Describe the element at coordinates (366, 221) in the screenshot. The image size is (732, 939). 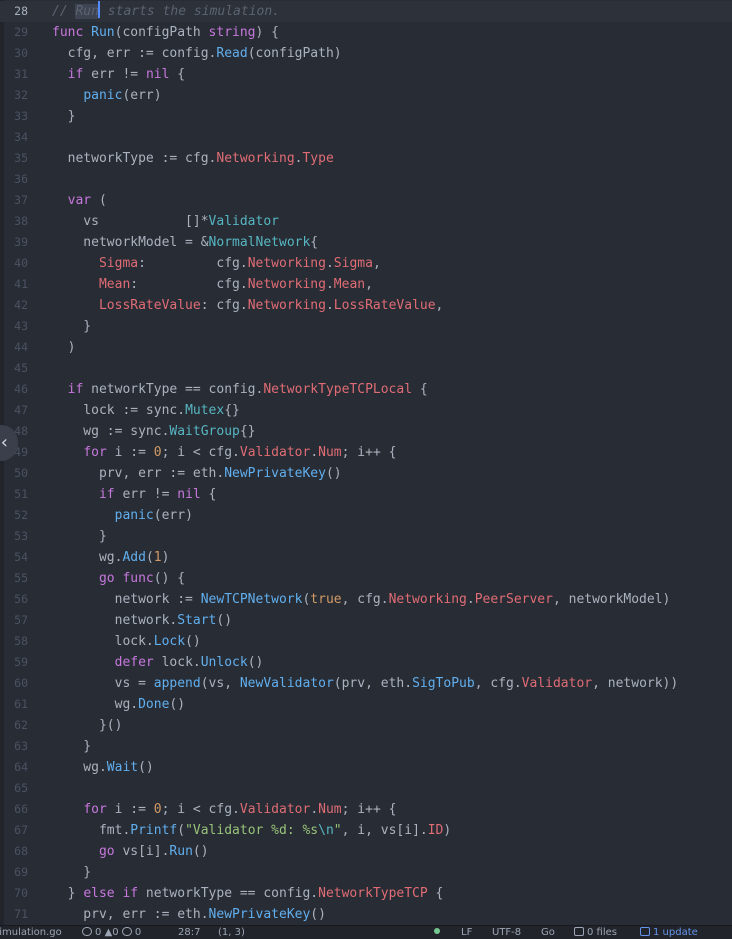
I see `code-line: 38 vs []*Validator` at that location.